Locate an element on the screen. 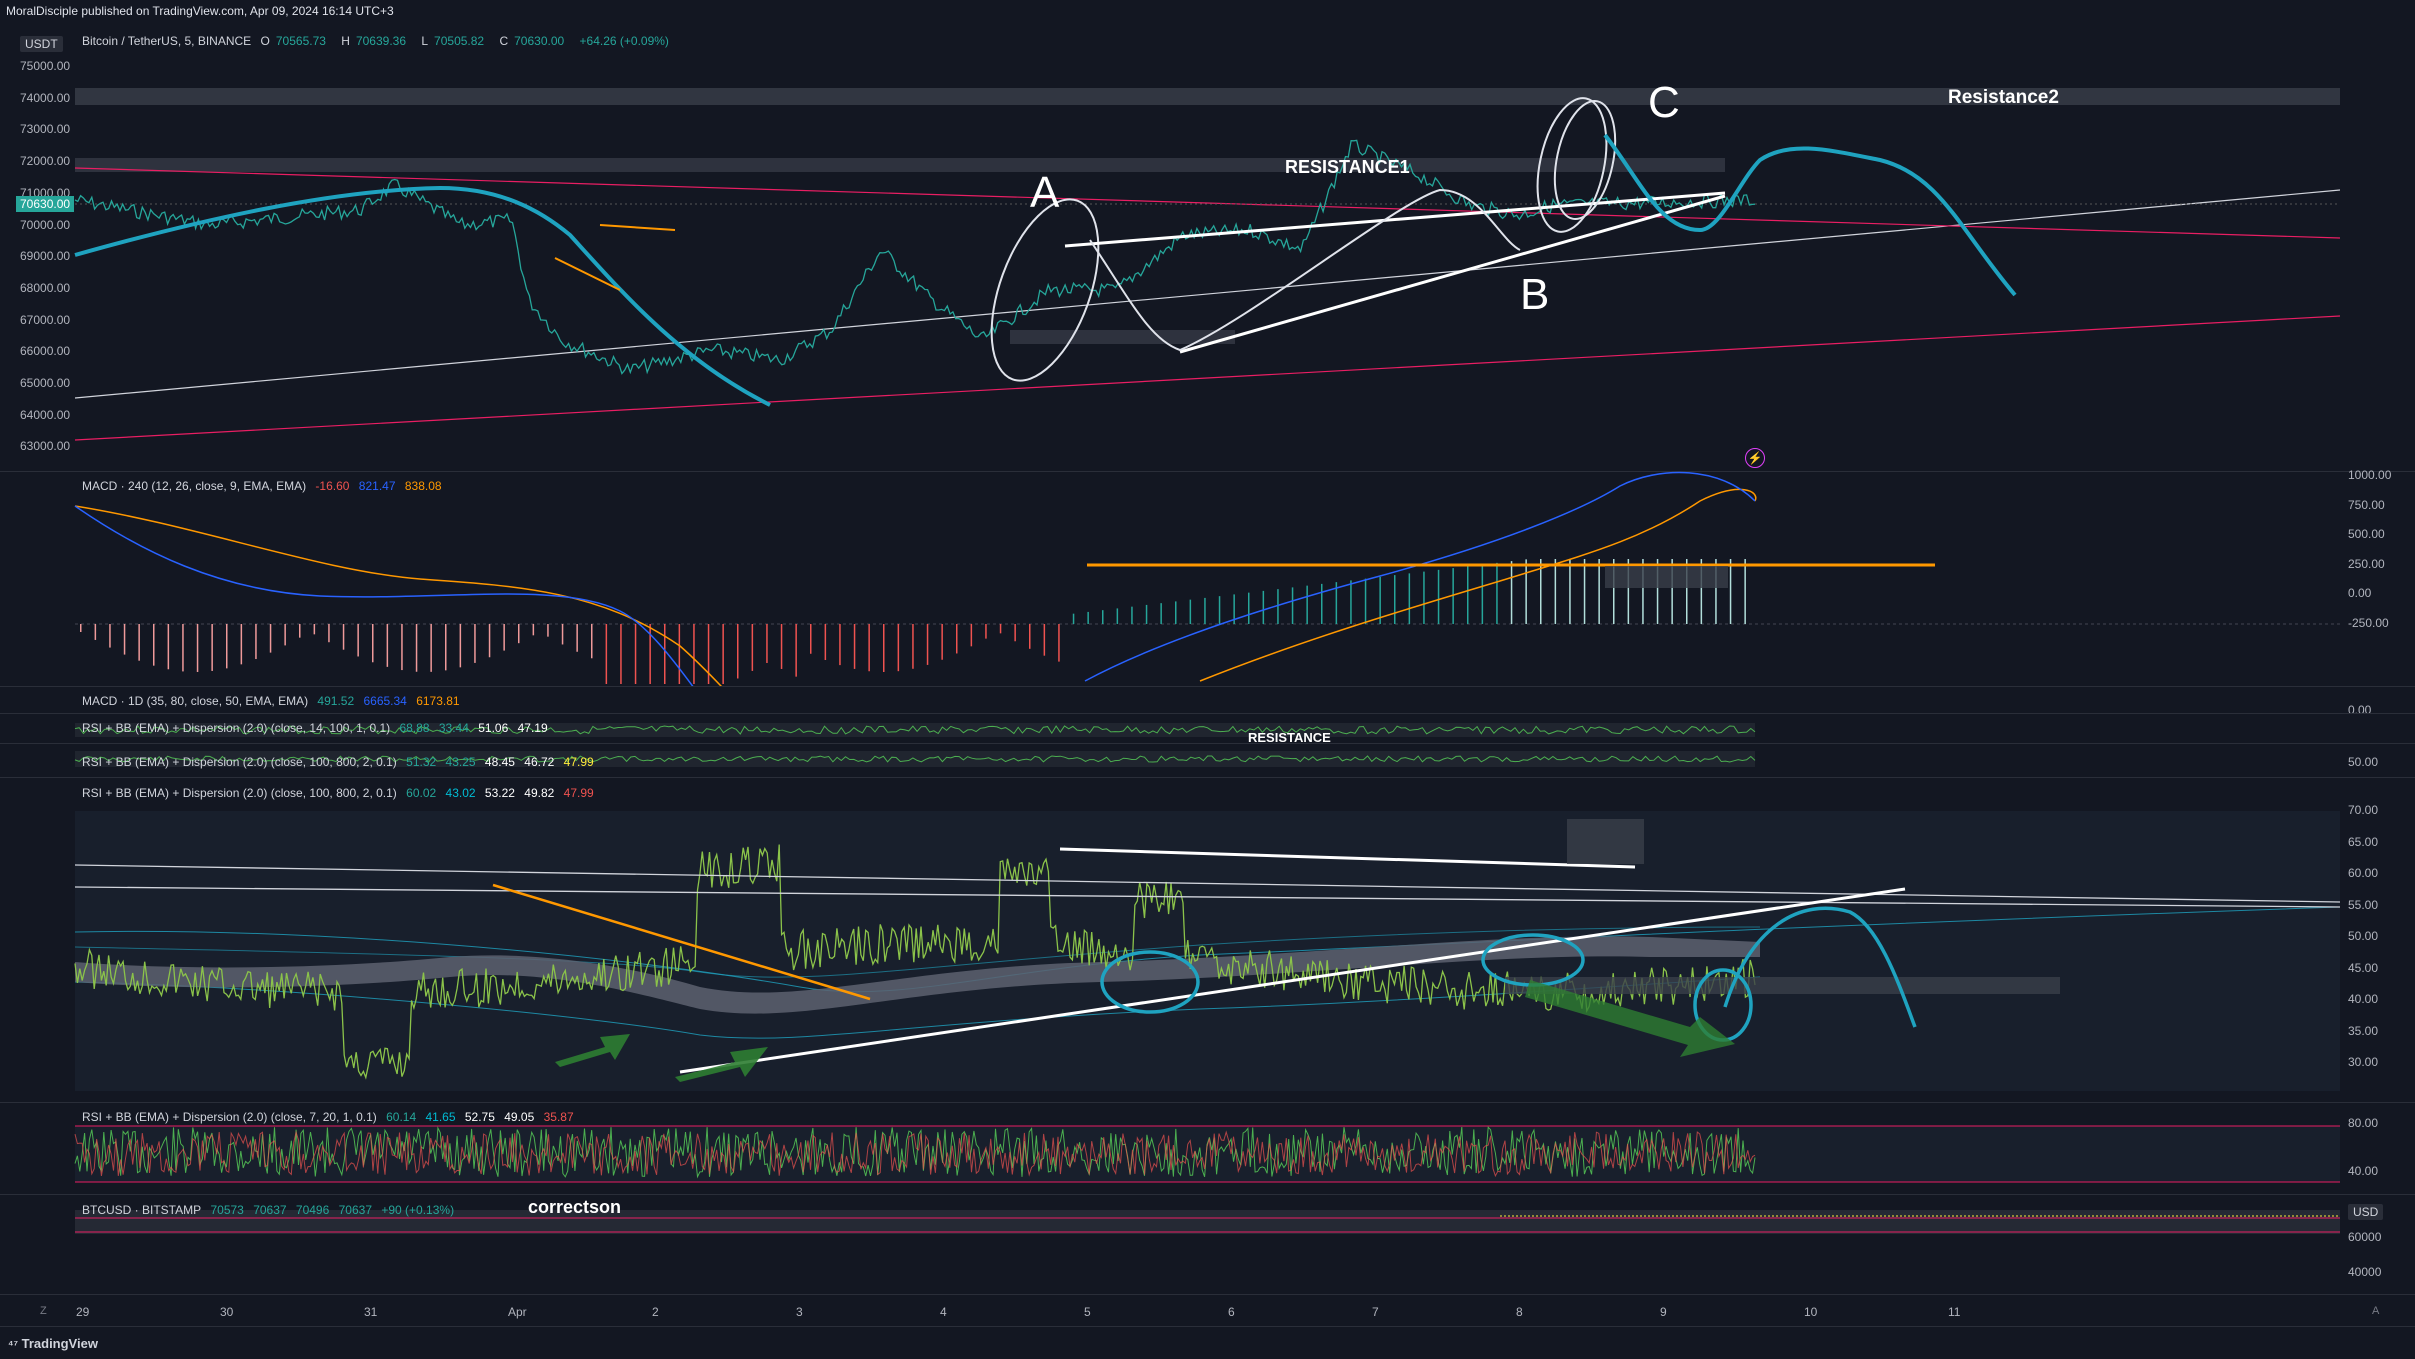 The width and height of the screenshot is (2415, 1359). macd-line-left is located at coordinates (384, 595).